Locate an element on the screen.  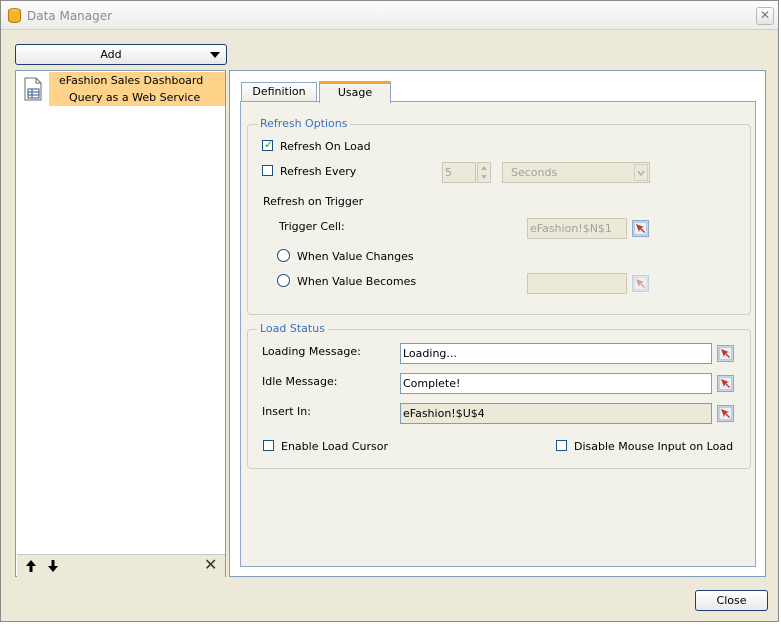
trigger-cell-picker-button is located at coordinates (640, 228).